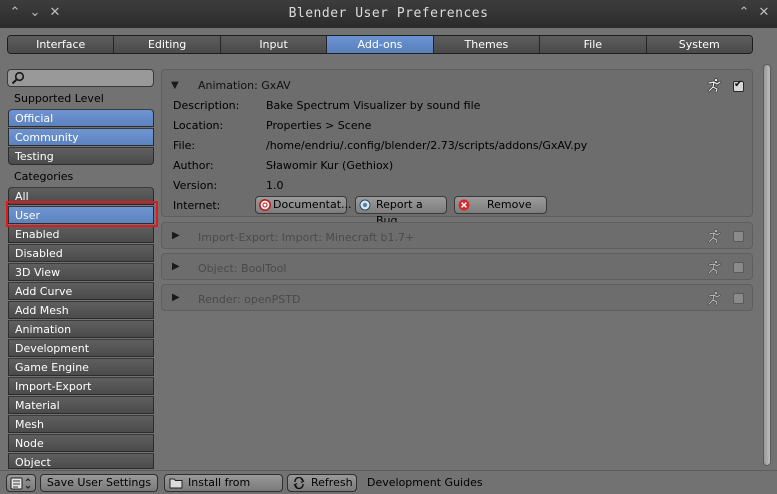 The height and width of the screenshot is (494, 777). I want to click on tab-themes: Themes, so click(487, 44).